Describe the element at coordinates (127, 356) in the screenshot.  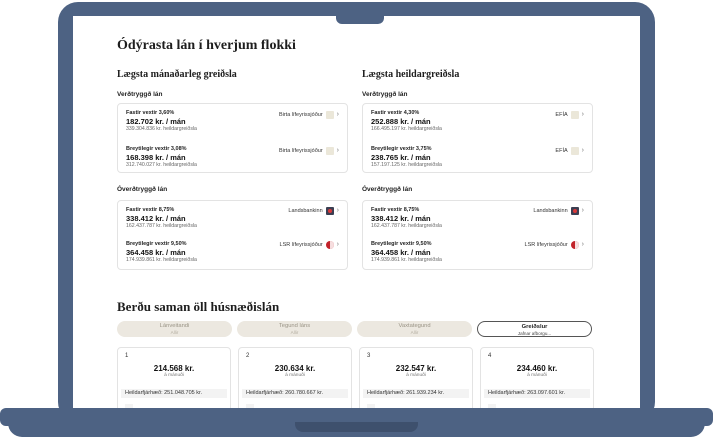
I see `result-index: 1` at that location.